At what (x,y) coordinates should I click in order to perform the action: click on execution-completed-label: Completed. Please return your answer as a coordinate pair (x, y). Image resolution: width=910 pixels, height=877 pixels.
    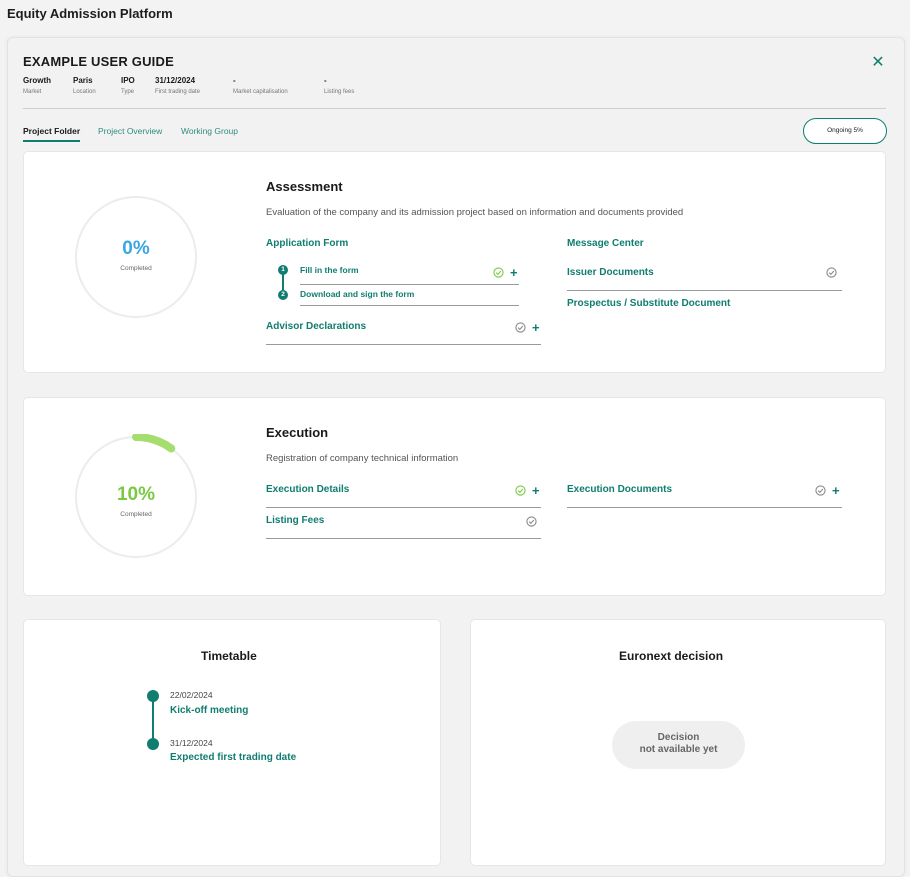
    Looking at the image, I should click on (136, 514).